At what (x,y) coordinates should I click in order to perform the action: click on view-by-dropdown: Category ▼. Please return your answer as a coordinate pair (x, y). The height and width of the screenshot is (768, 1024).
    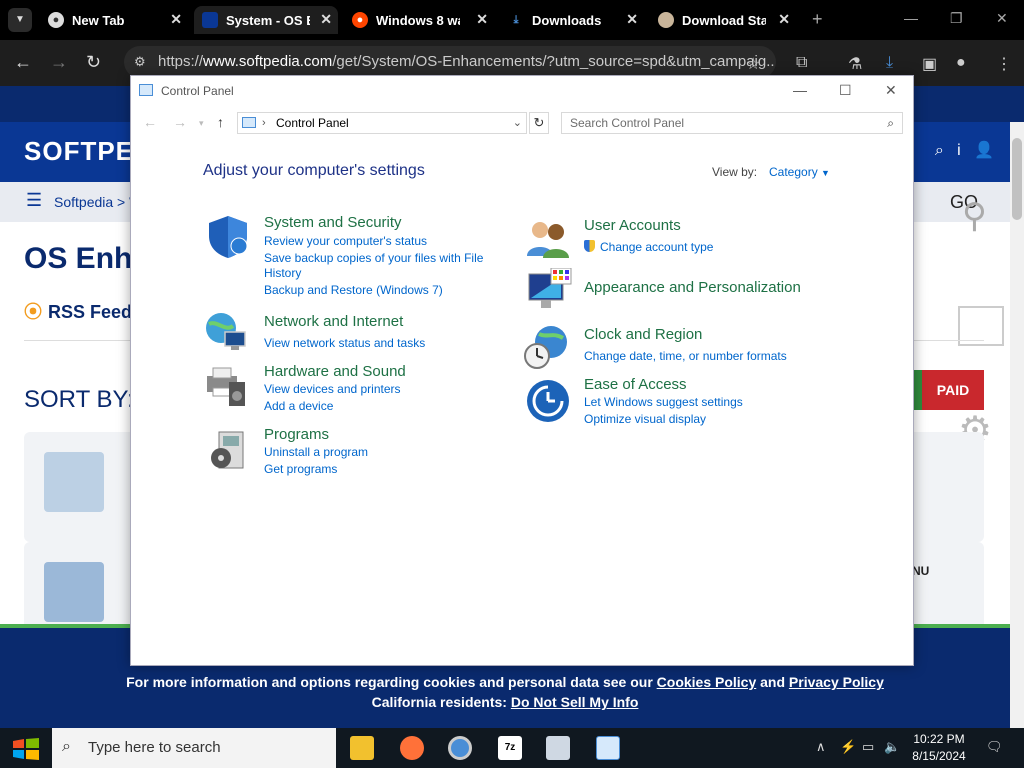
    Looking at the image, I should click on (799, 172).